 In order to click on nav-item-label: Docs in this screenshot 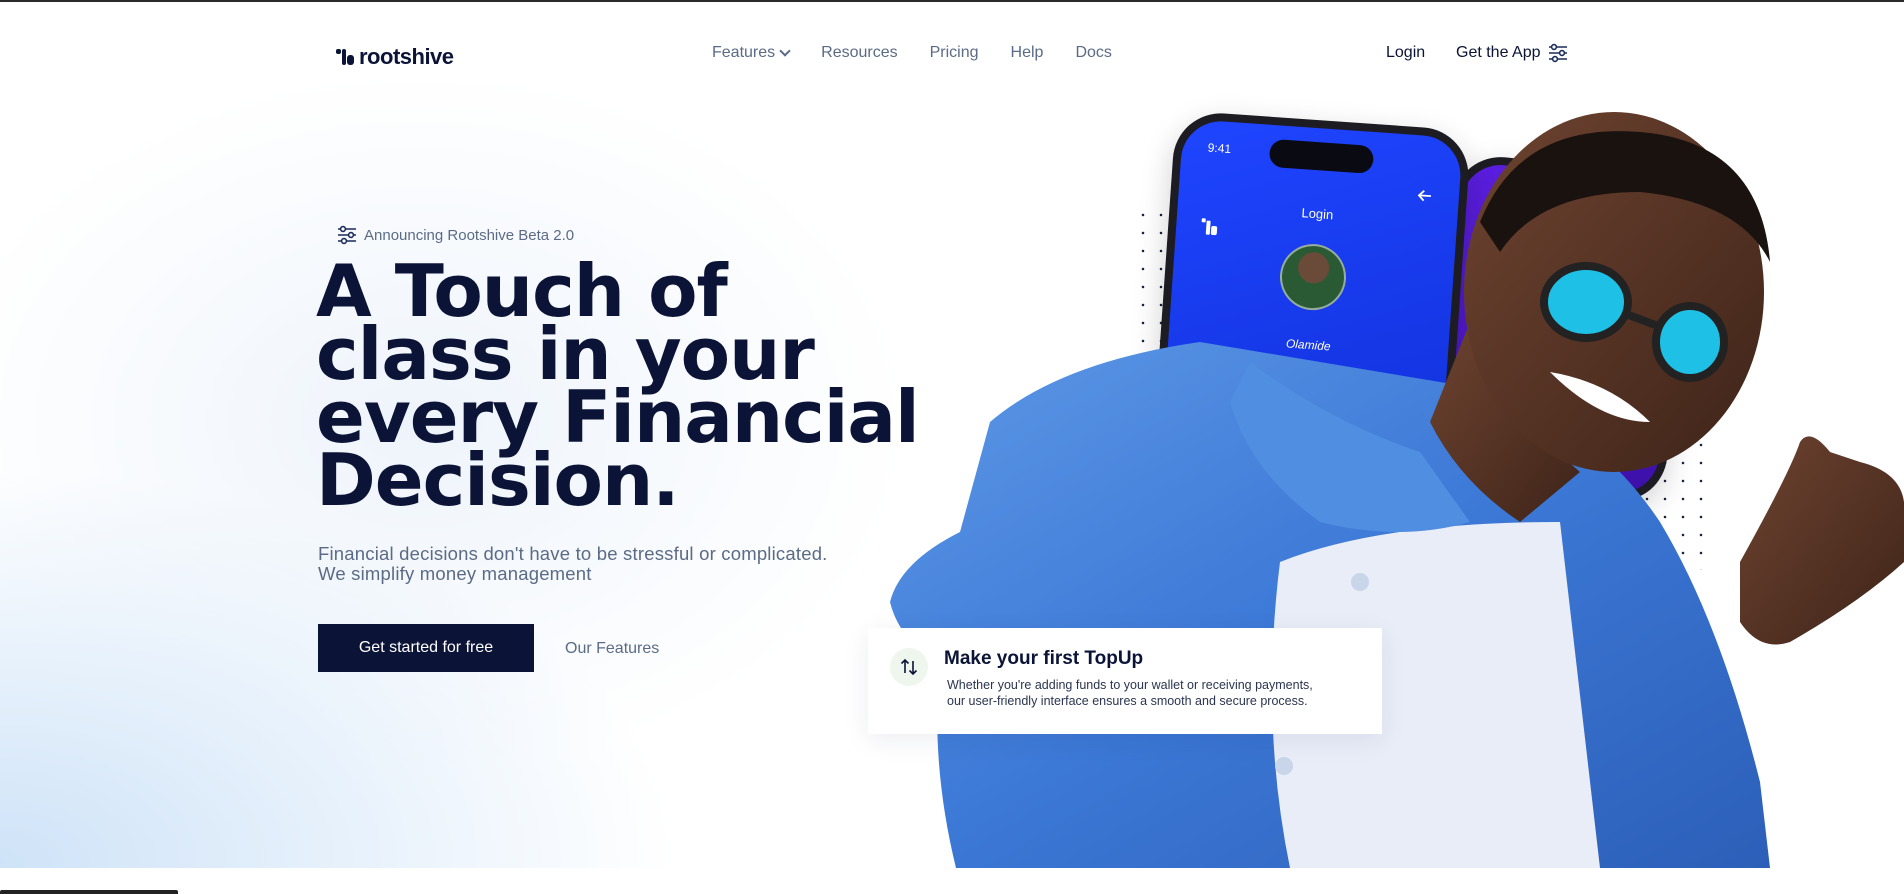, I will do `click(1093, 52)`.